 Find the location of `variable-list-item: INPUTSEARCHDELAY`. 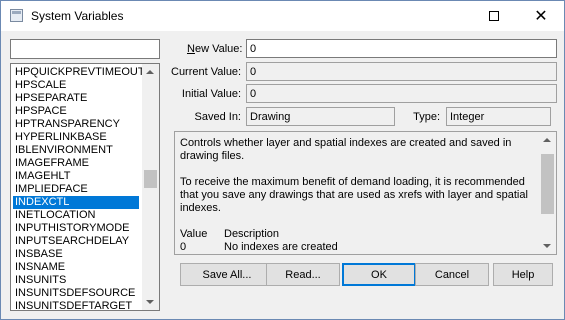

variable-list-item: INPUTSEARCHDELAY is located at coordinates (76, 241).